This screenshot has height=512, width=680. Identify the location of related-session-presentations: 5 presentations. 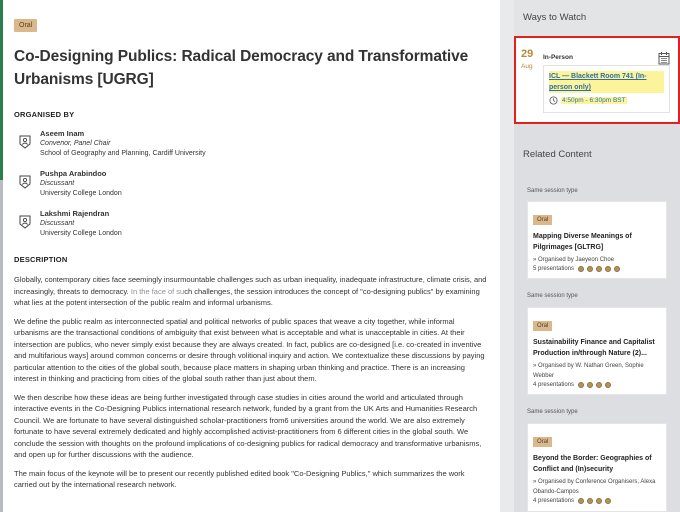
(597, 269).